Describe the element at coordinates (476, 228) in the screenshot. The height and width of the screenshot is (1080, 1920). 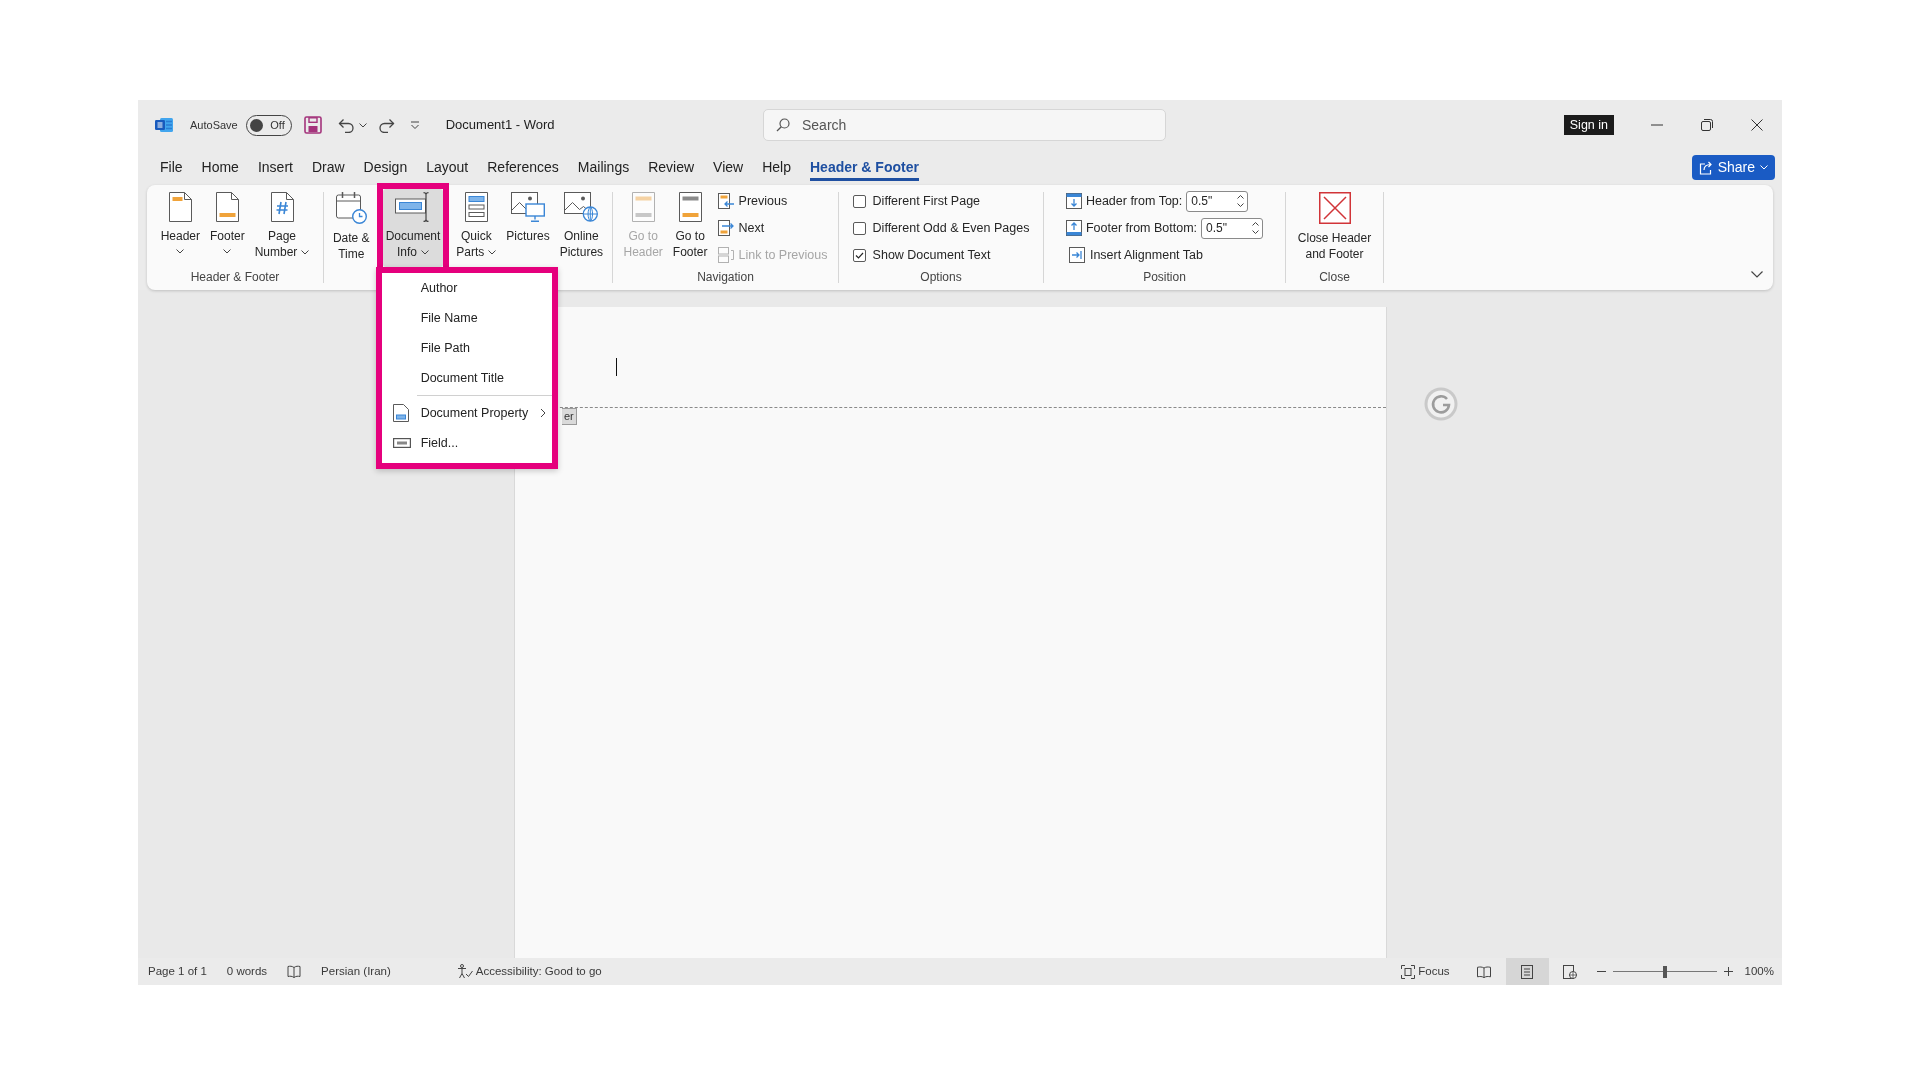
I see `ribbon-button: Quick Parts` at that location.